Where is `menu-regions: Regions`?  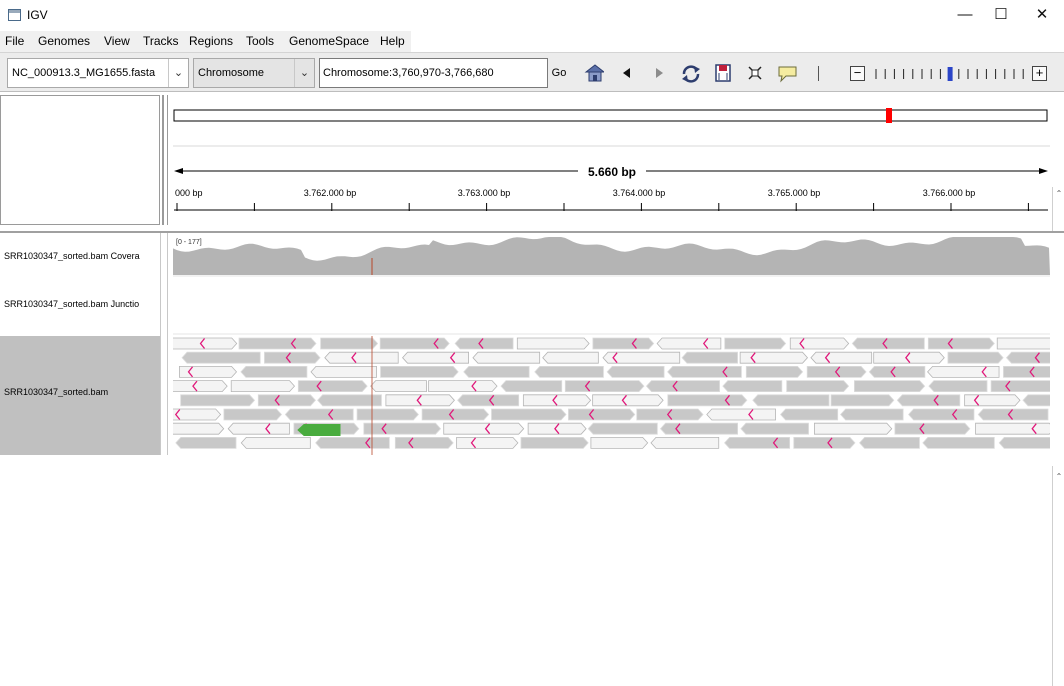
menu-regions: Regions is located at coordinates (211, 41).